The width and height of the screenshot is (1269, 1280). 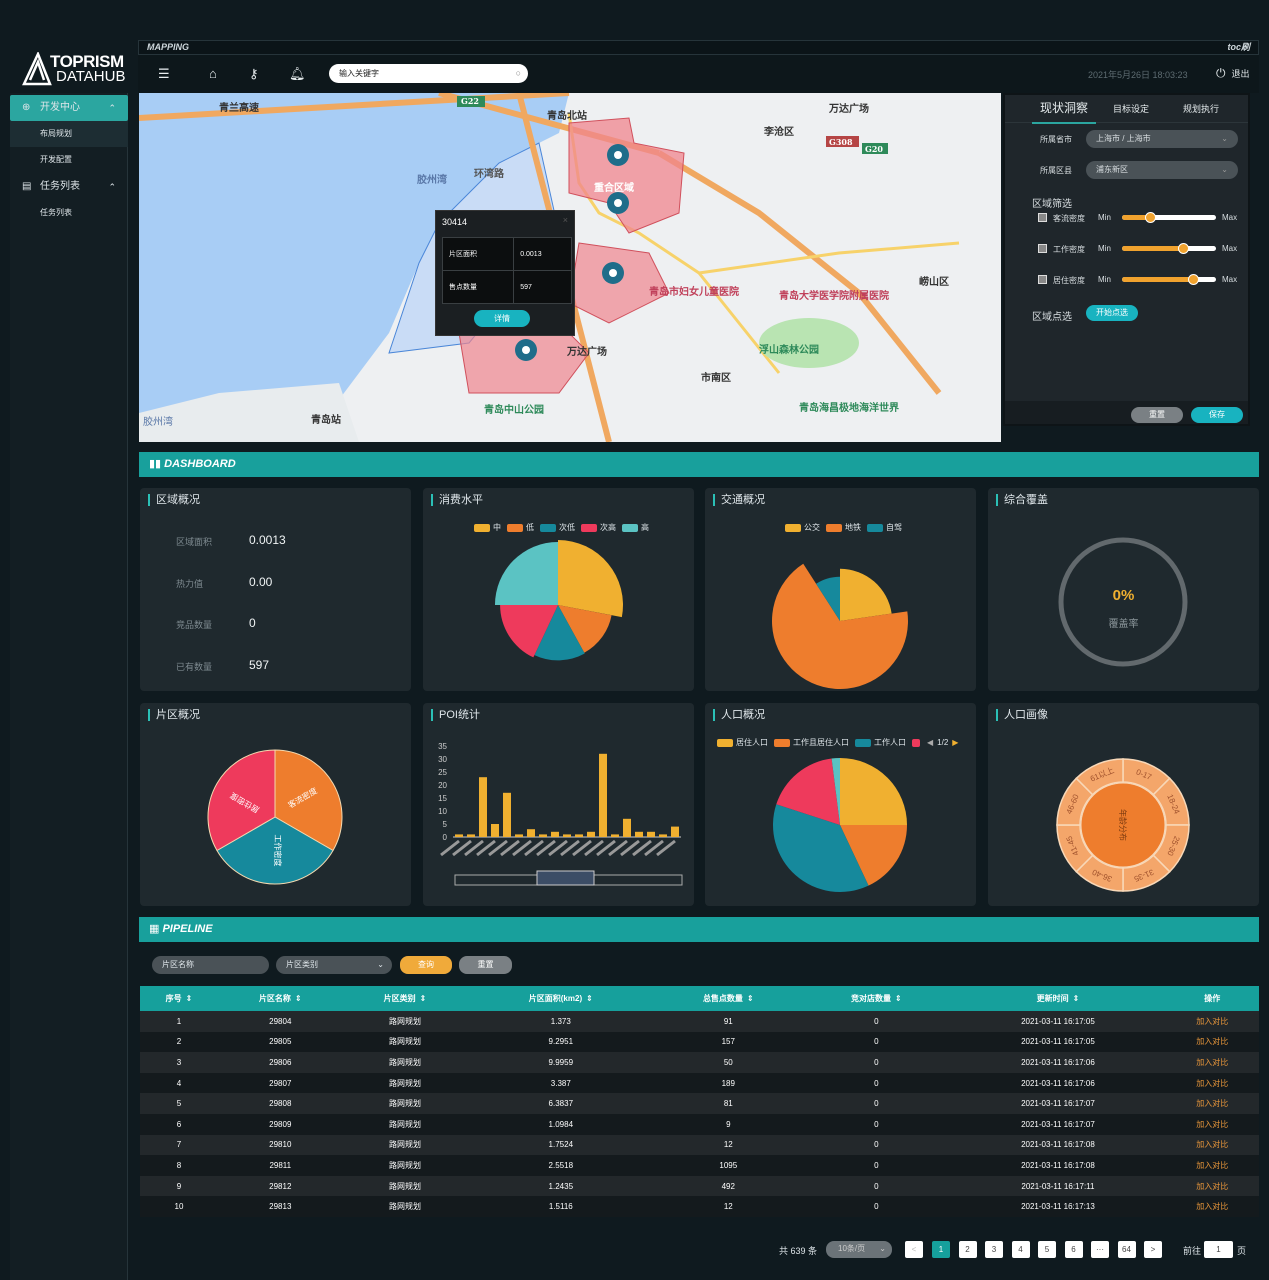 What do you see at coordinates (179, 998) in the screenshot?
I see `column-header: 序号 ⇕` at bounding box center [179, 998].